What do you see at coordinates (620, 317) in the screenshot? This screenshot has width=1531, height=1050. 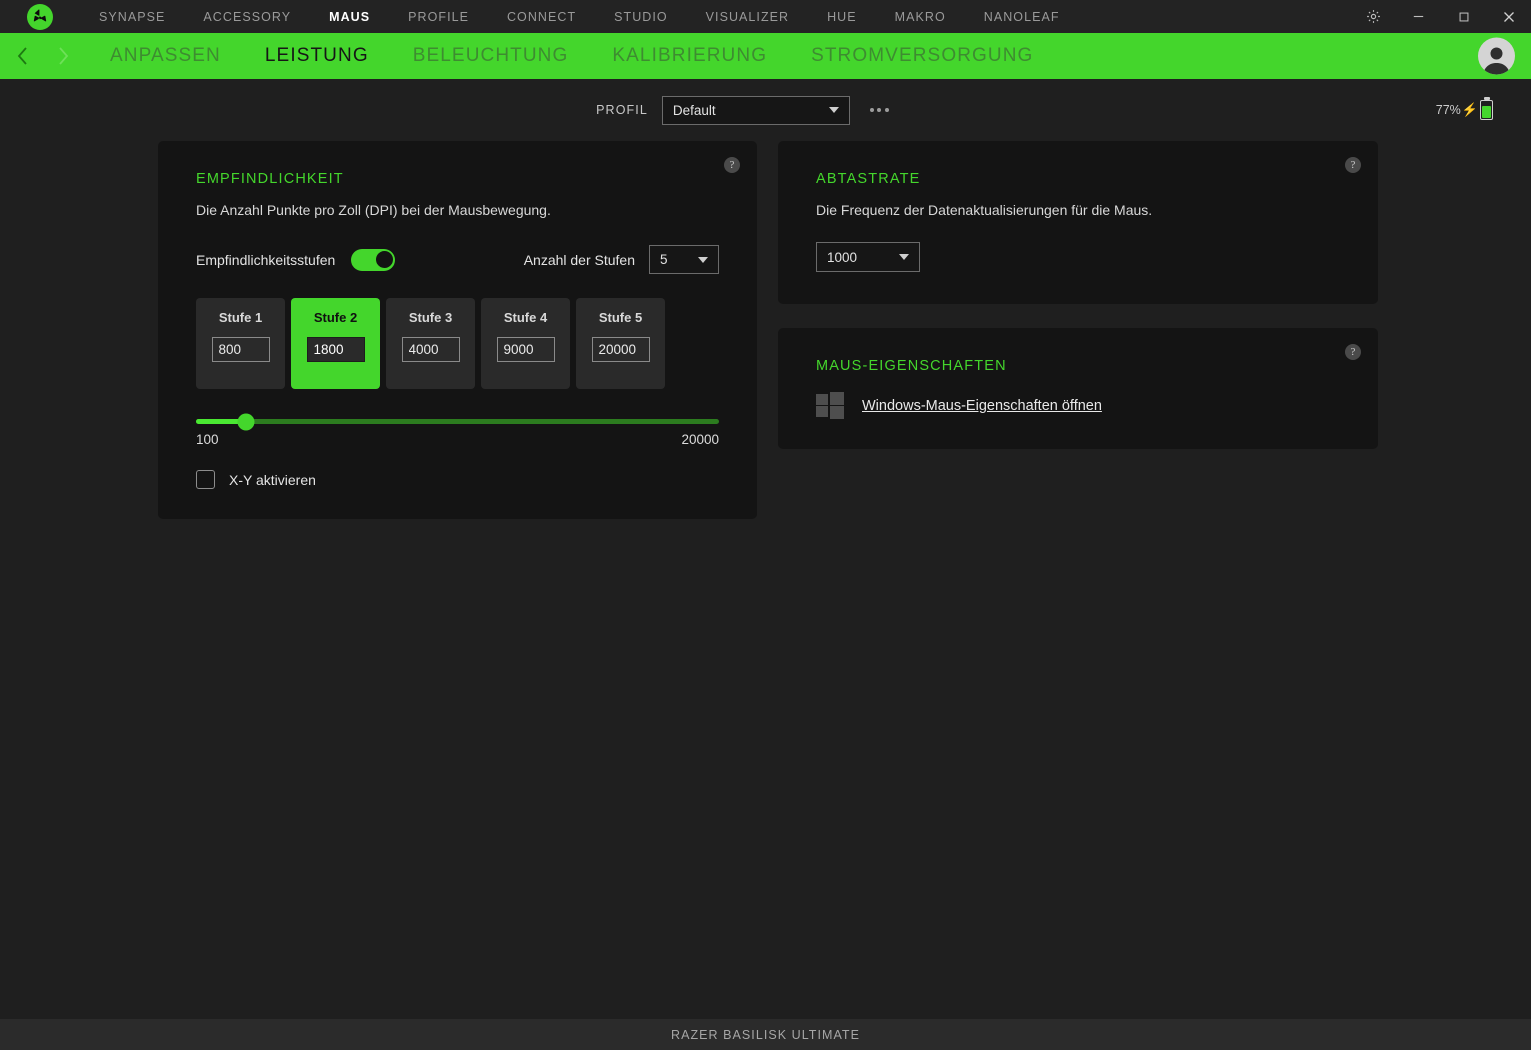 I see `dpi-stage-name: Stufe 5` at bounding box center [620, 317].